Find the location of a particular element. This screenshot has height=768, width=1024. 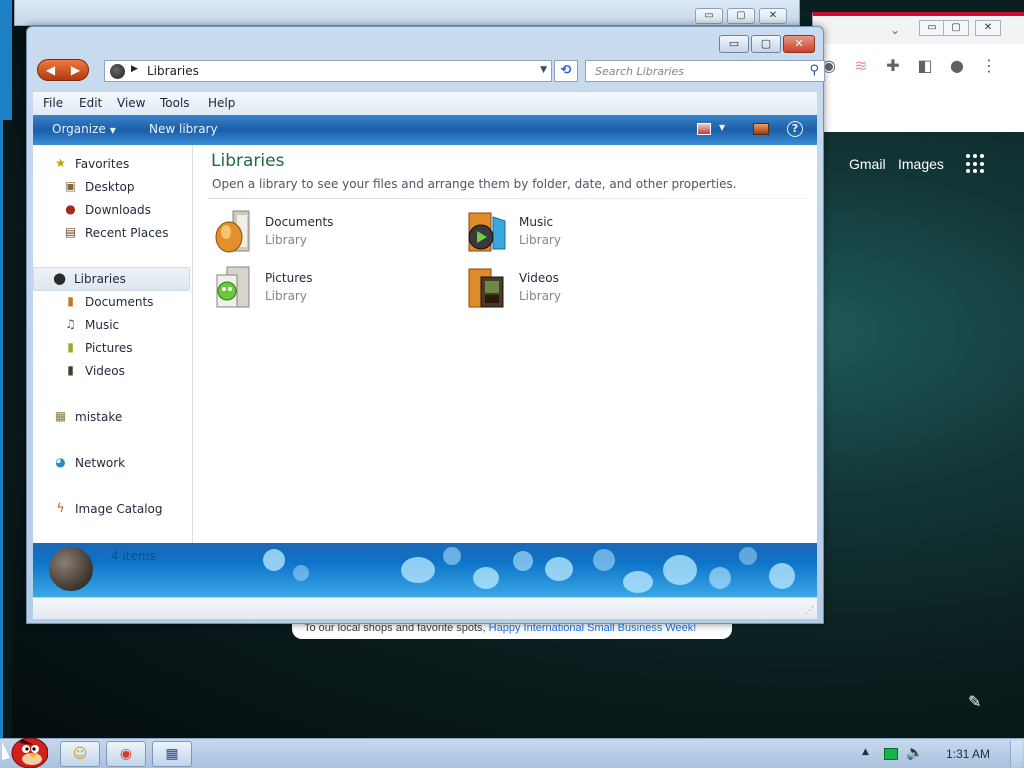

documents-icon: ▮ is located at coordinates (70, 301).